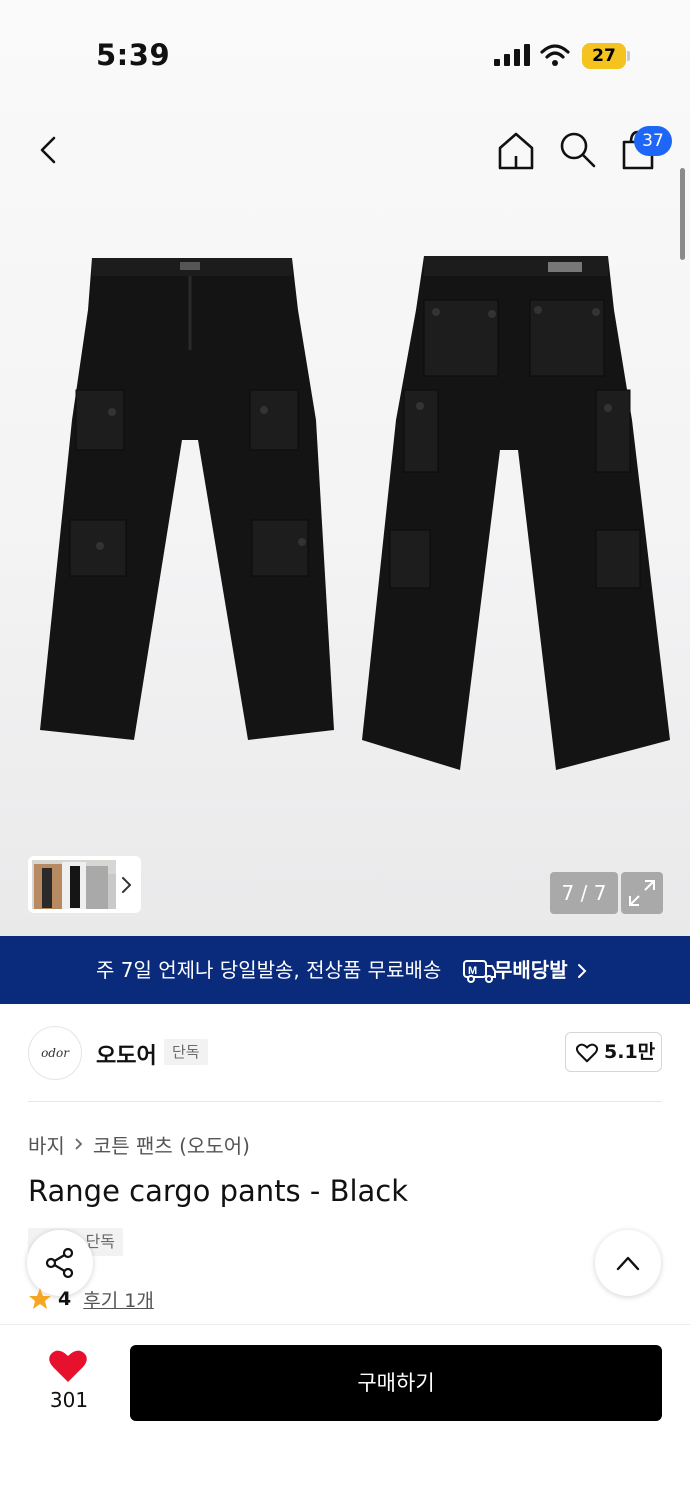 Image resolution: width=690 pixels, height=1500 pixels. I want to click on expand-icon, so click(642, 893).